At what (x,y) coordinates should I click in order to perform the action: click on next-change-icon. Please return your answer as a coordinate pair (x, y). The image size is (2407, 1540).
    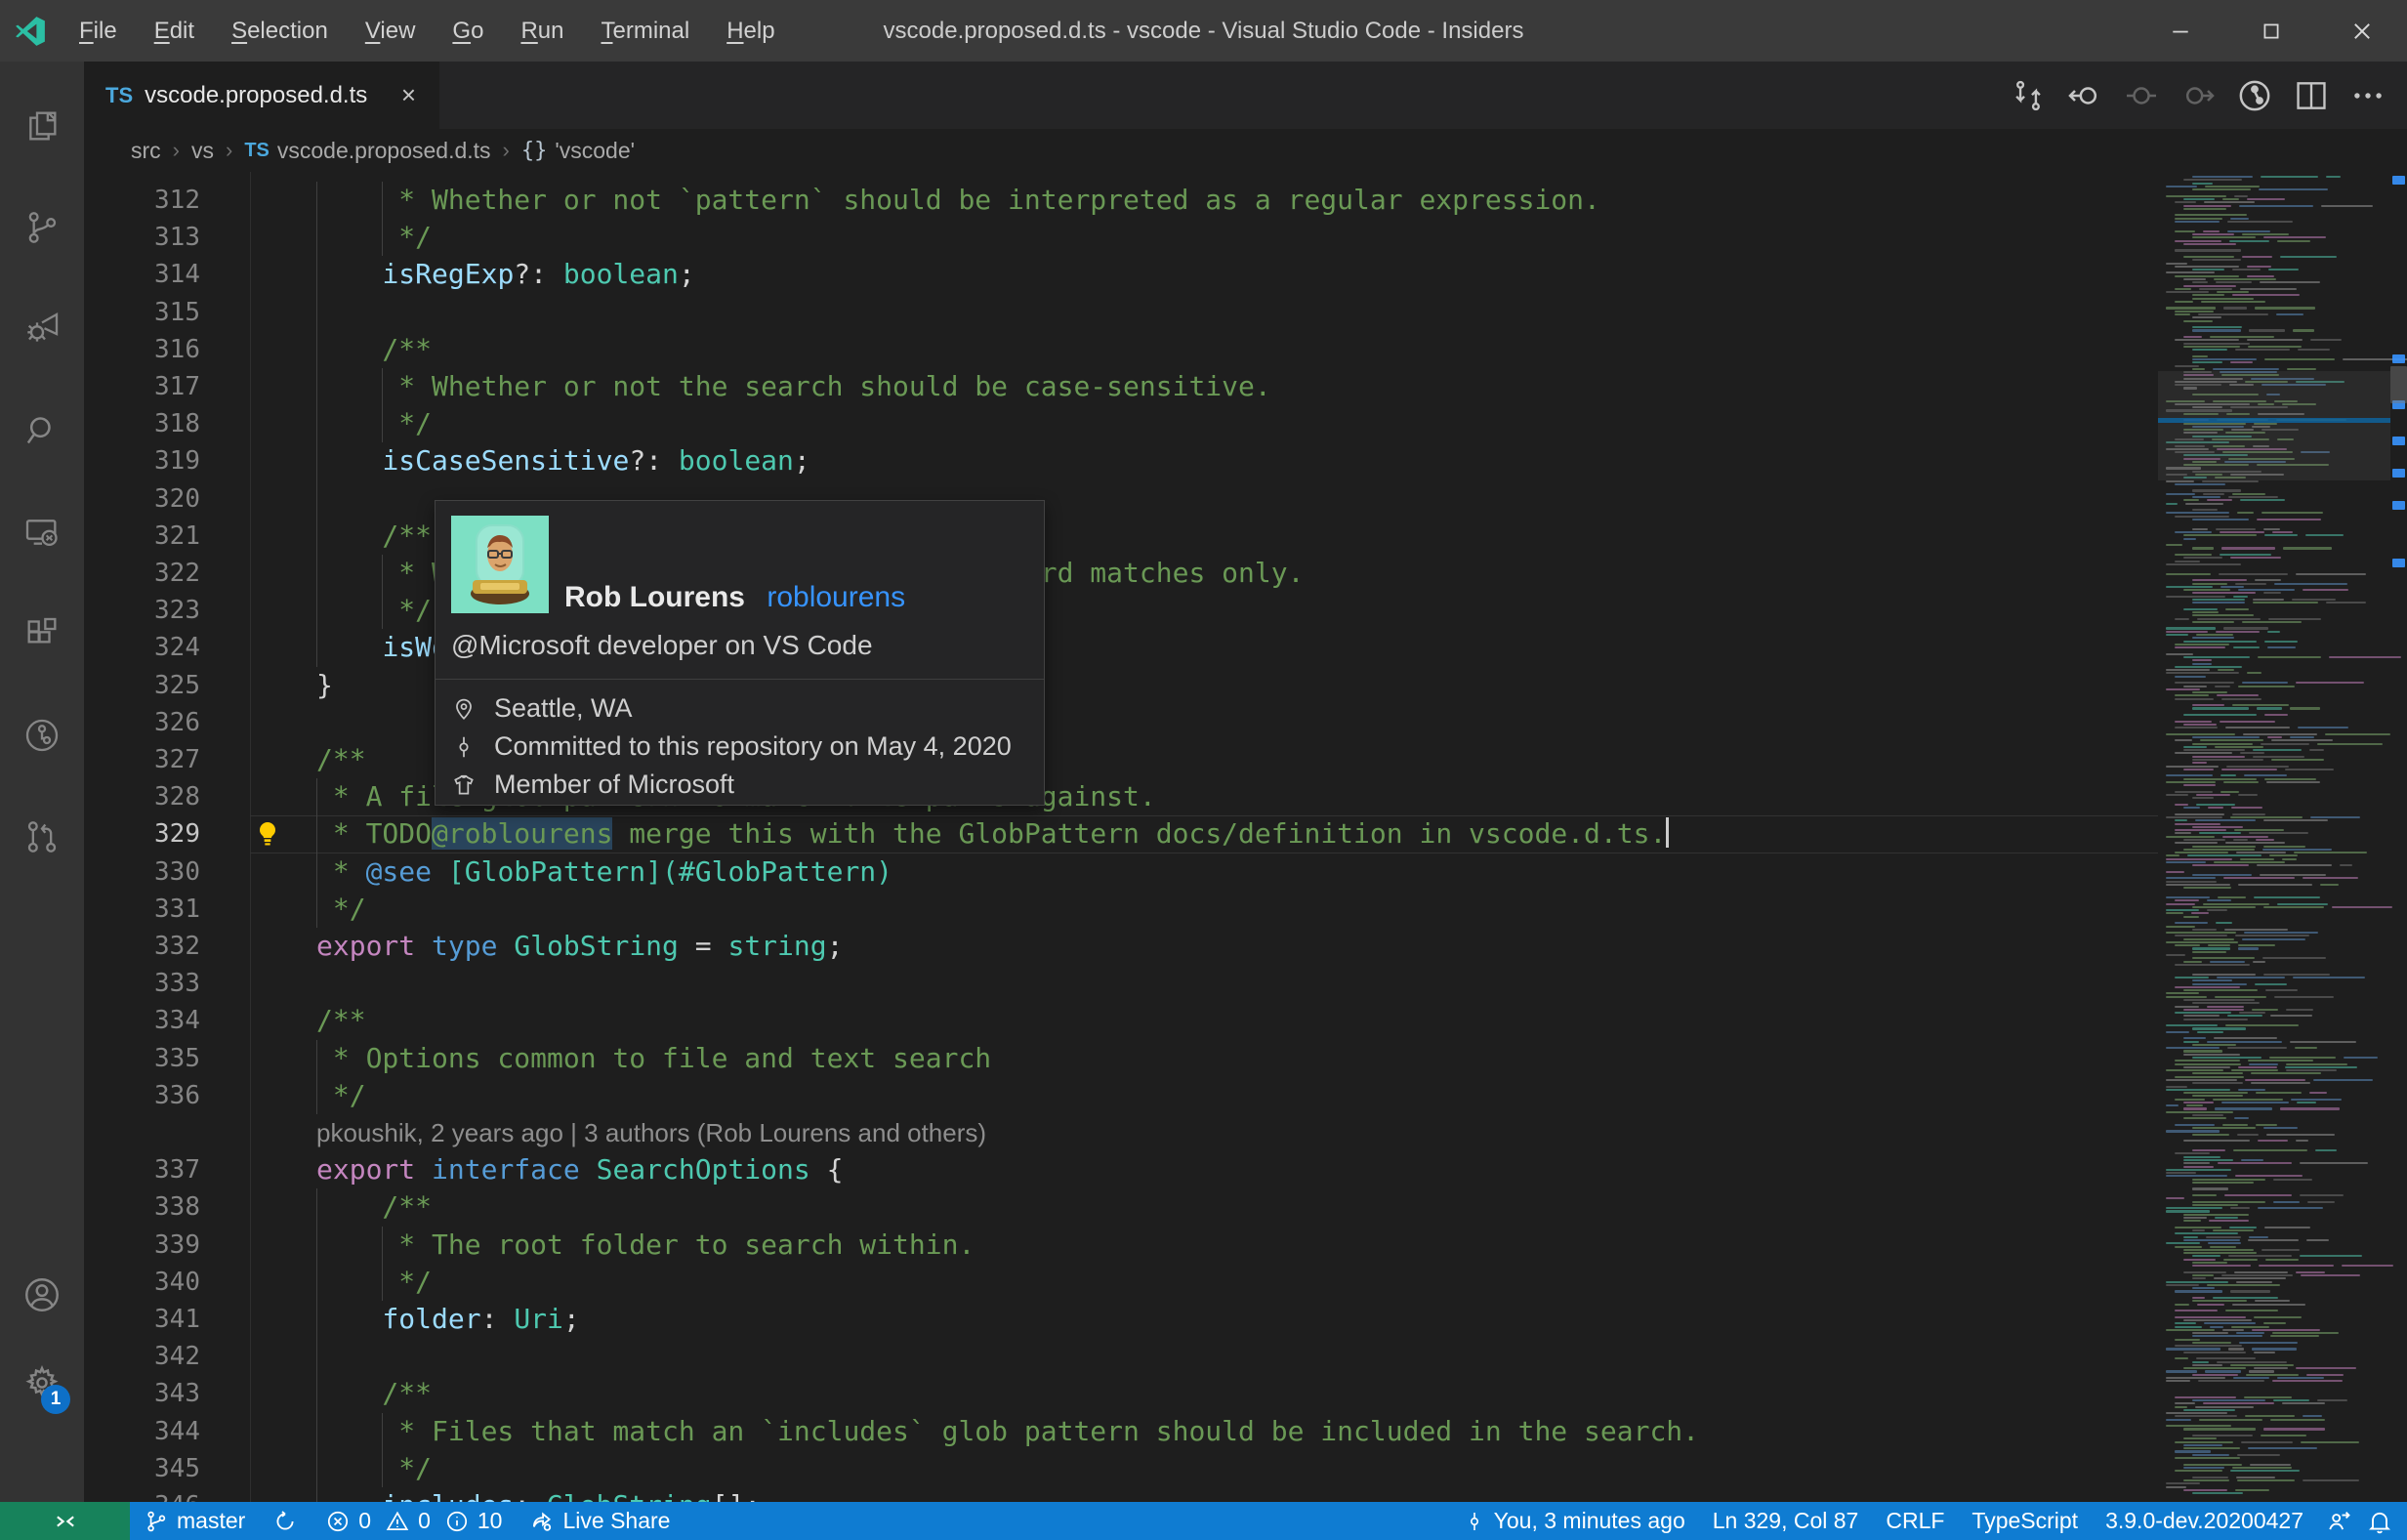
    Looking at the image, I should click on (2198, 96).